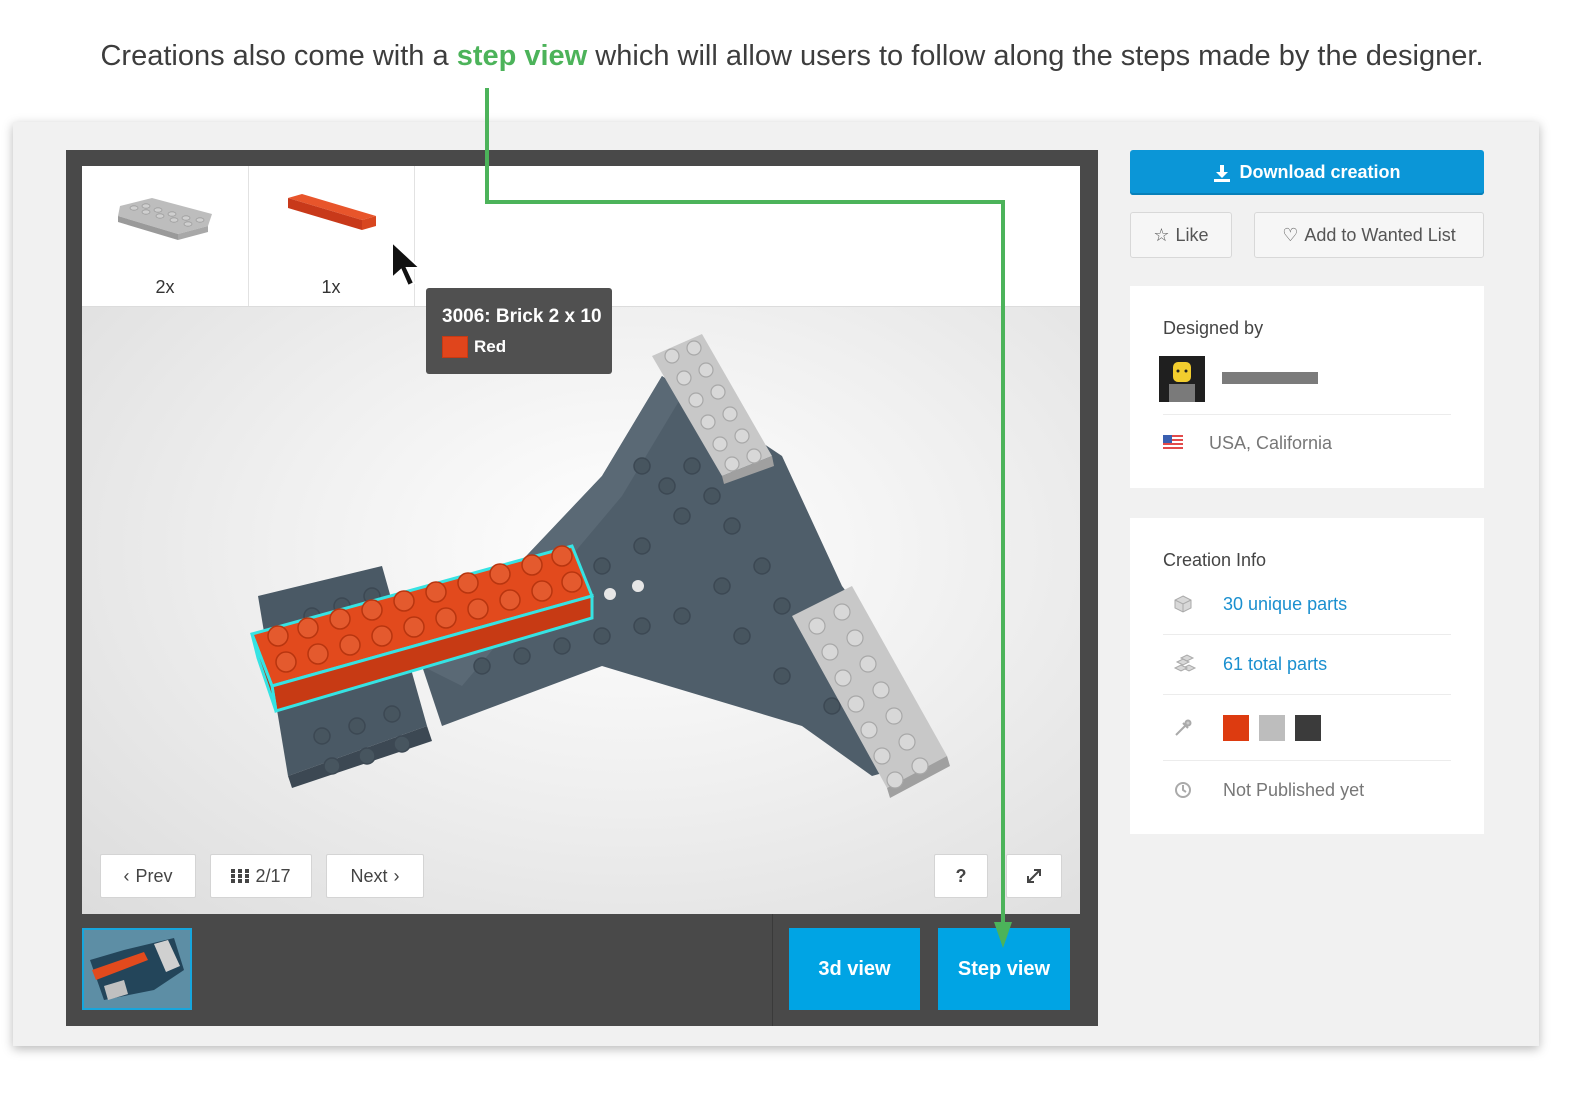 This screenshot has height=1104, width=1584. What do you see at coordinates (519, 331) in the screenshot?
I see `part-tooltip: 3006: Brick 2 x 10 Red` at bounding box center [519, 331].